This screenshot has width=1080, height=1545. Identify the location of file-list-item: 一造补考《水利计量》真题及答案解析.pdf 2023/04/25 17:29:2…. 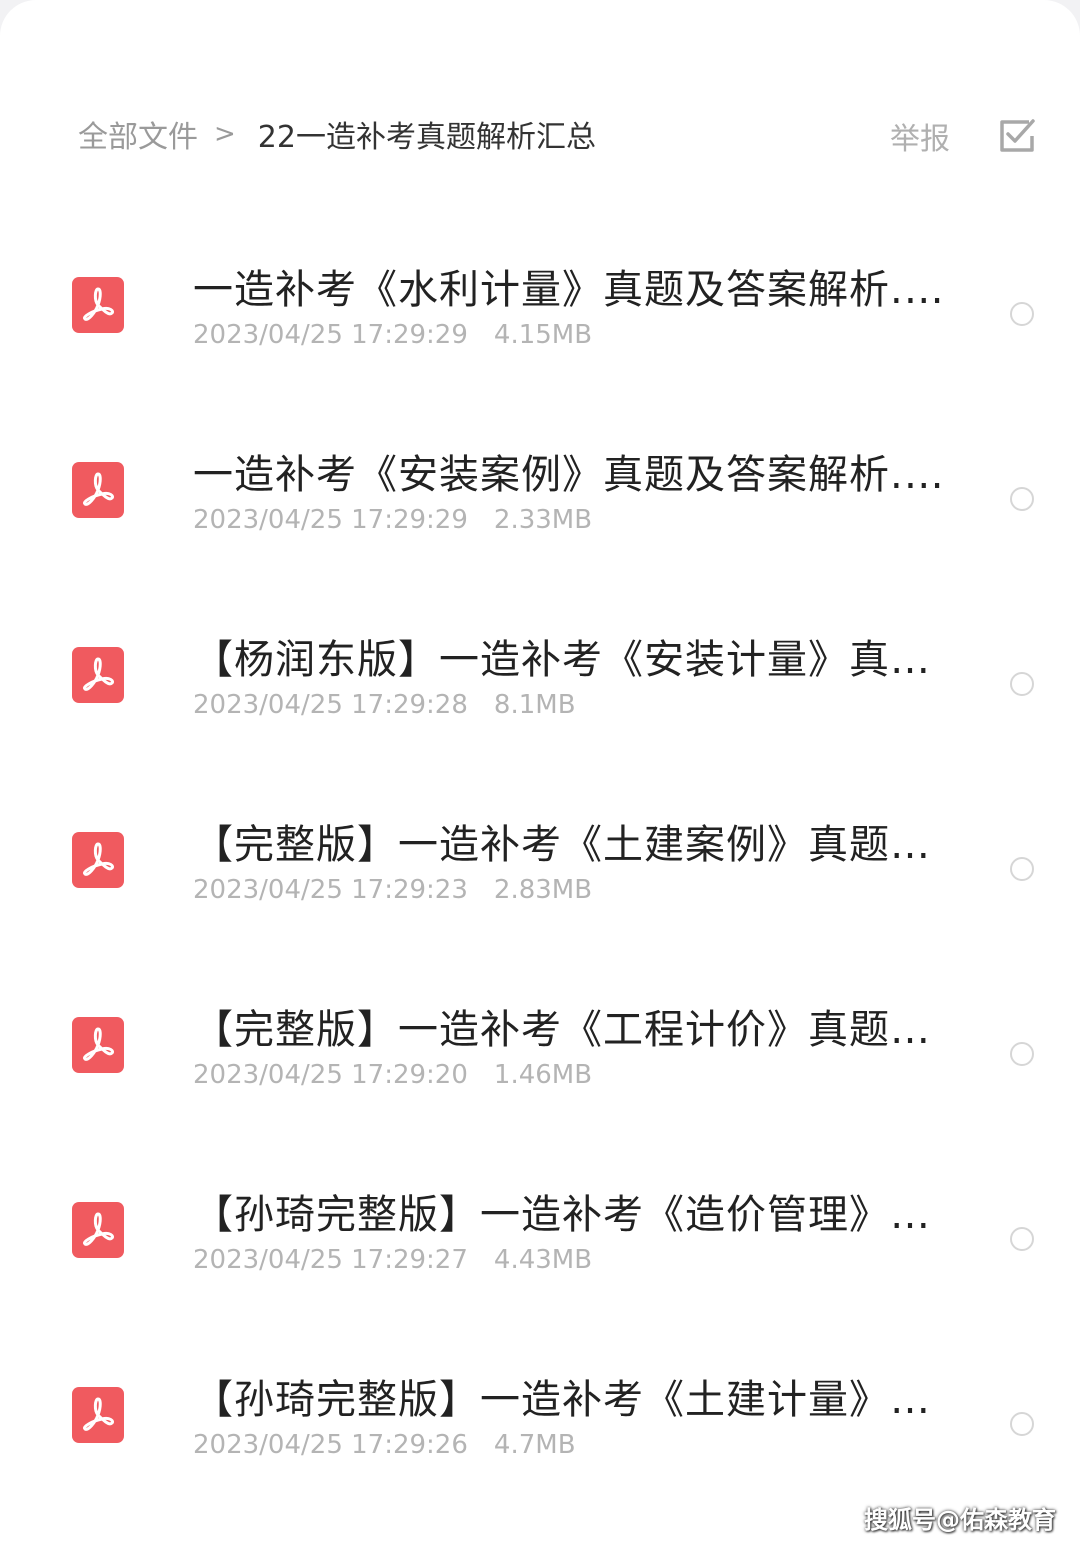
(540, 314).